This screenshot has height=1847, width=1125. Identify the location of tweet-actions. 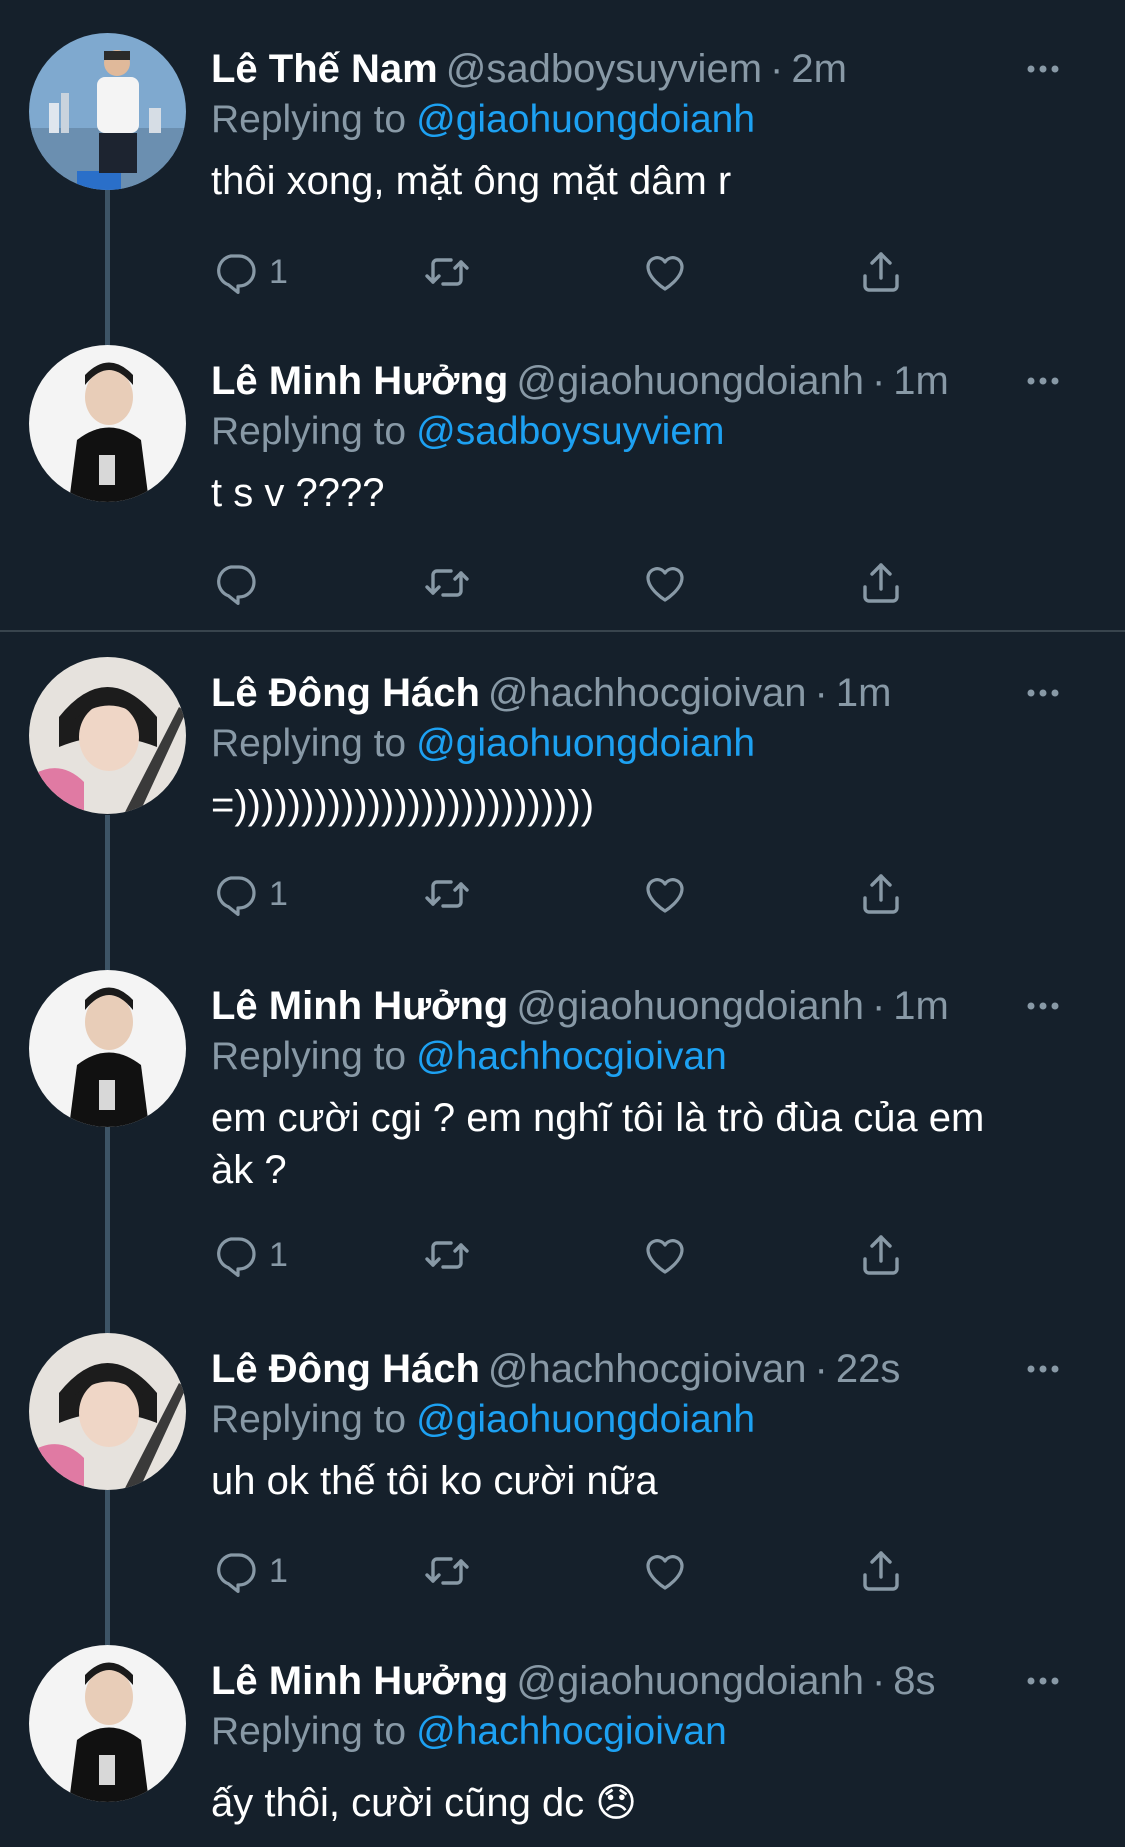
(561, 583).